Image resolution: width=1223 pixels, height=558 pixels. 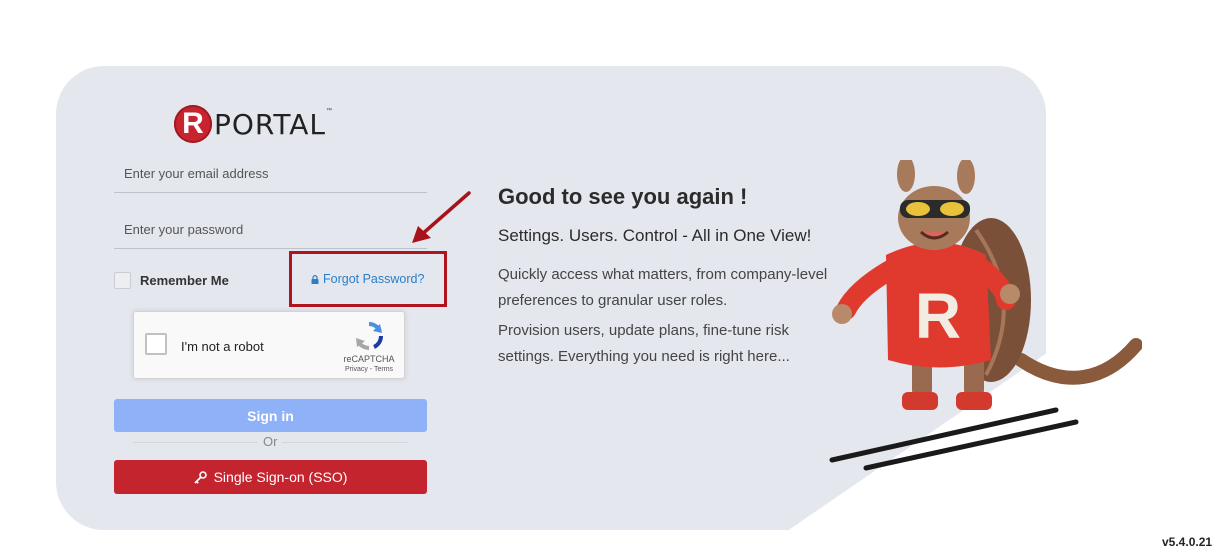 I want to click on armadillo-mascot-image: R, so click(x=985, y=315).